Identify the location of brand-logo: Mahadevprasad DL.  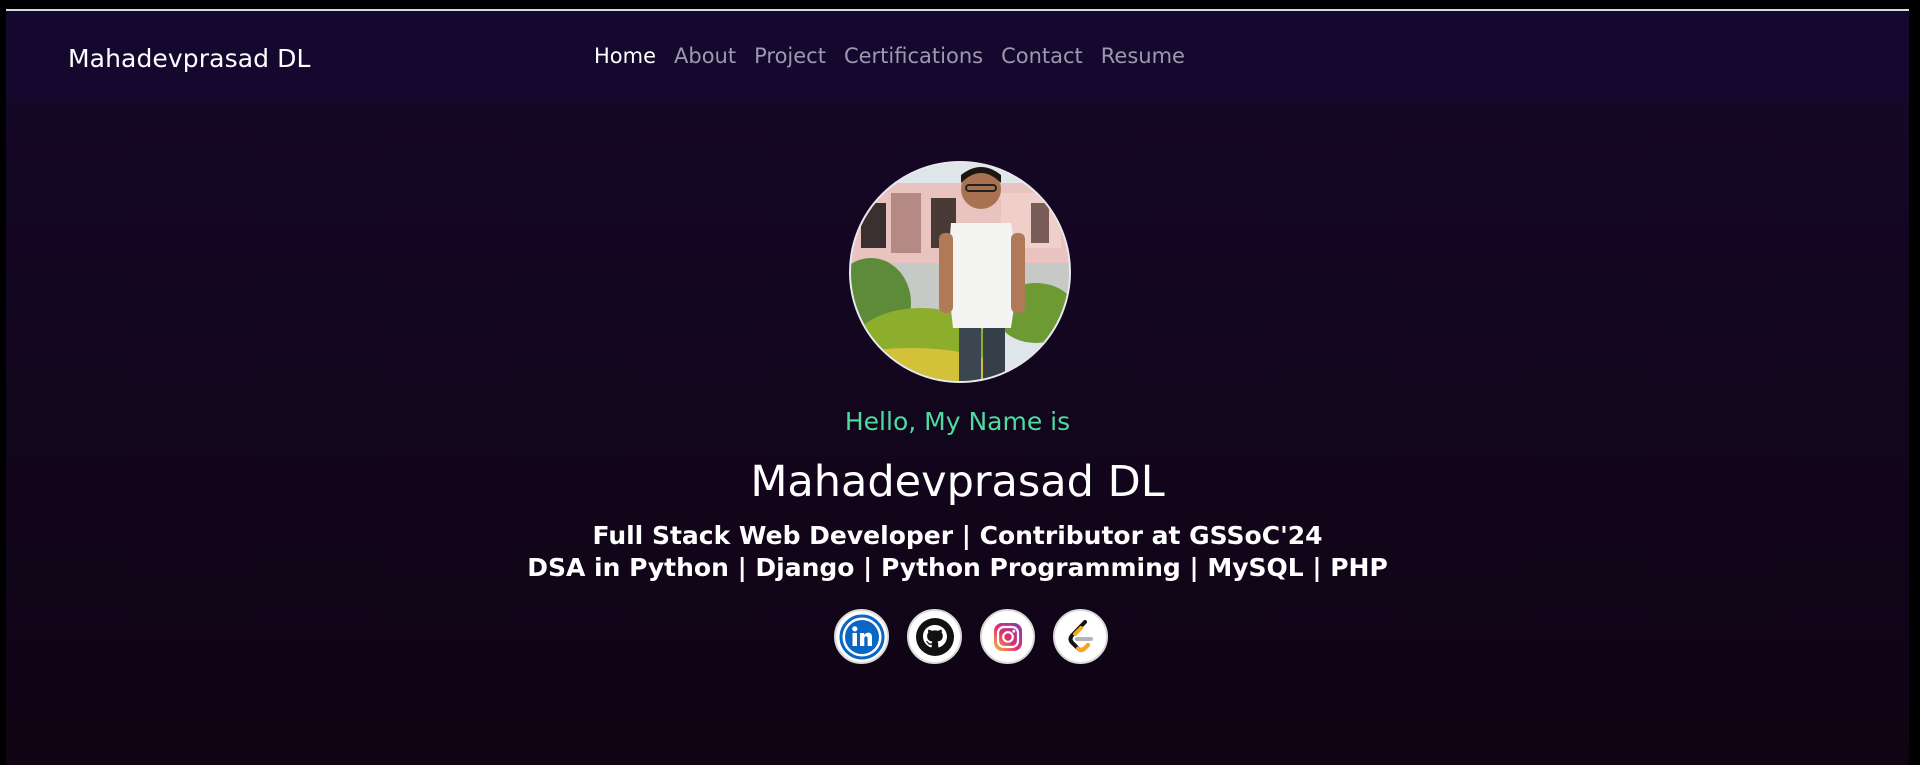
(189, 58).